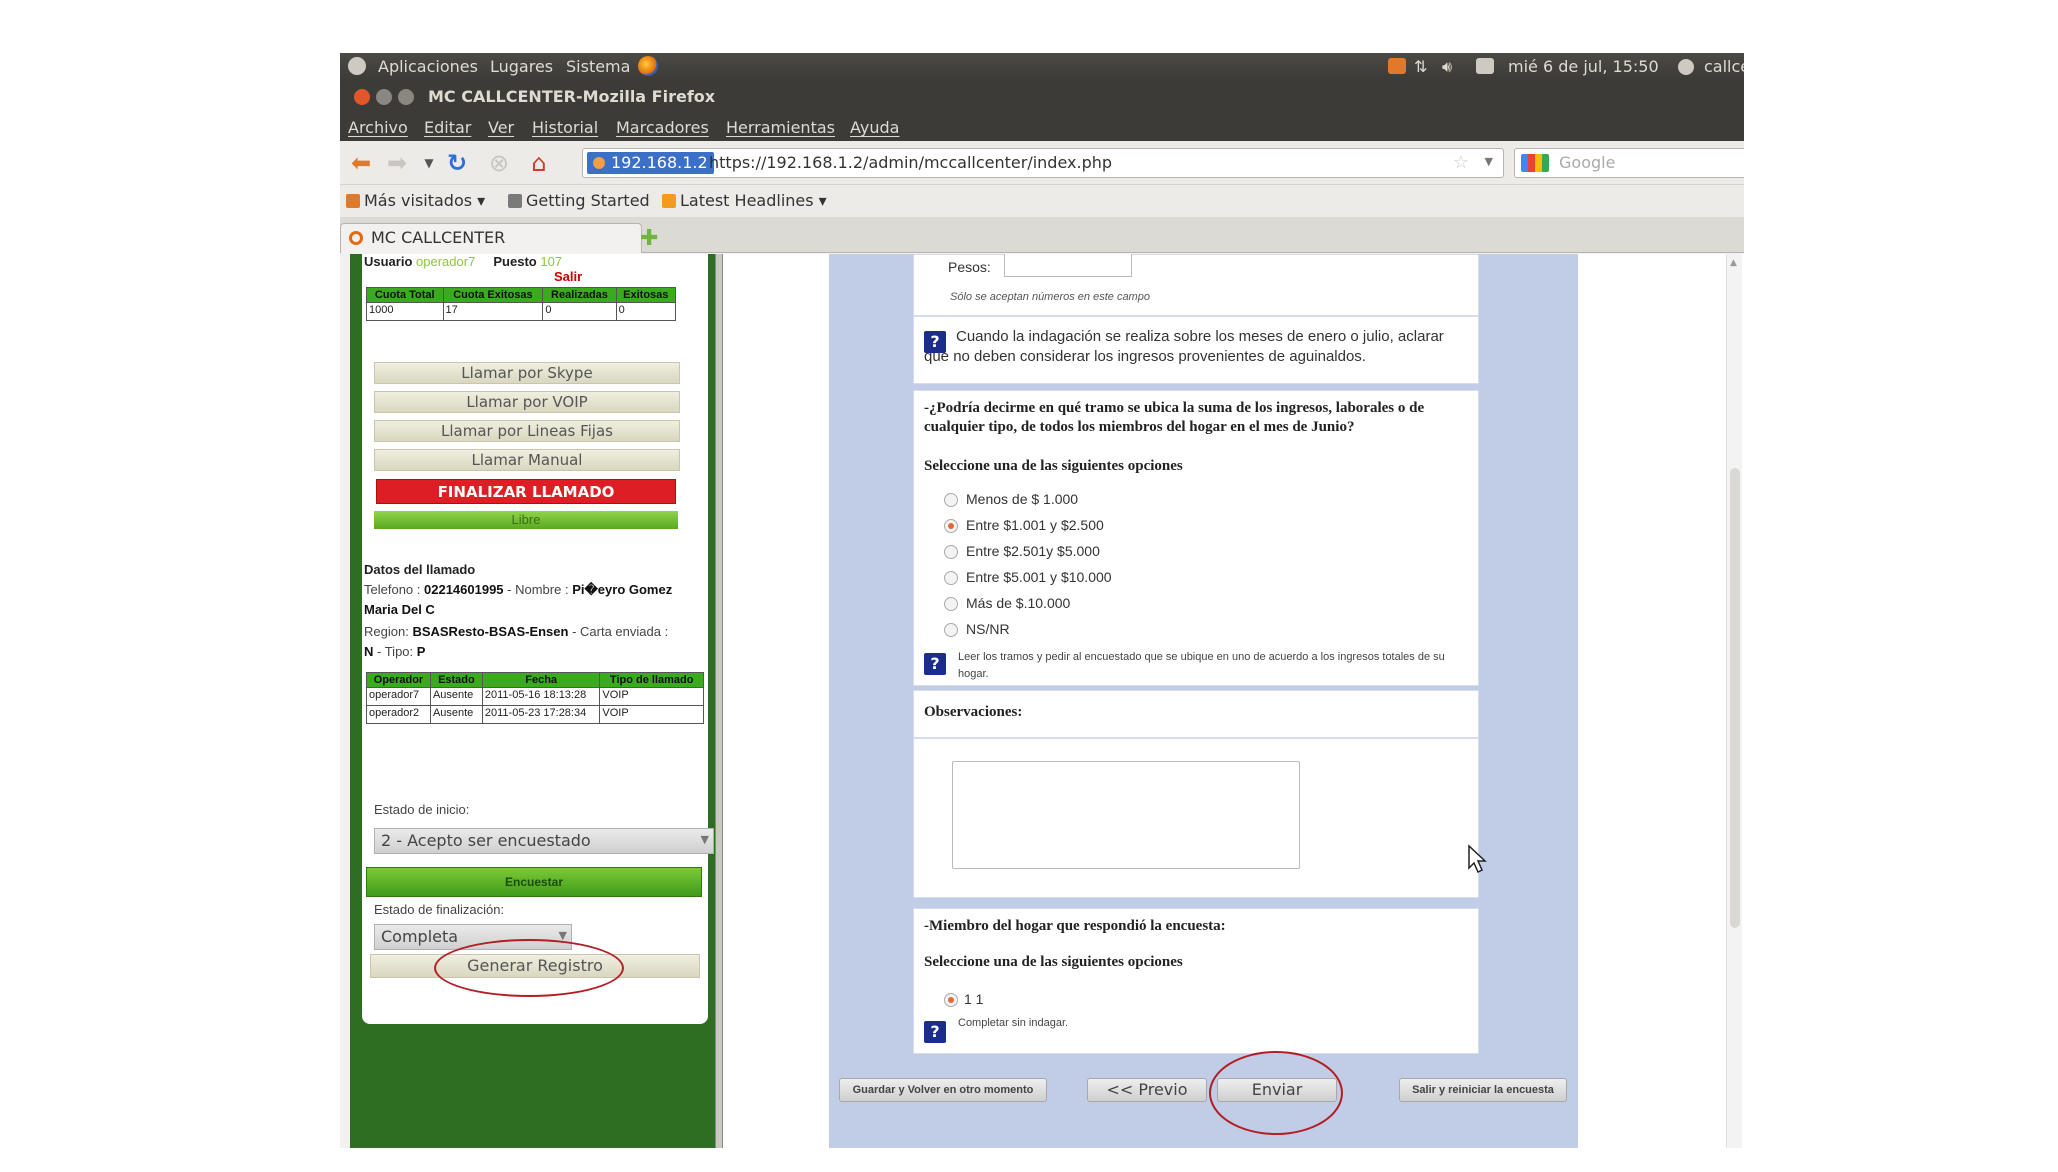  Describe the element at coordinates (662, 127) in the screenshot. I see `menu-marcadores: Marcadores` at that location.